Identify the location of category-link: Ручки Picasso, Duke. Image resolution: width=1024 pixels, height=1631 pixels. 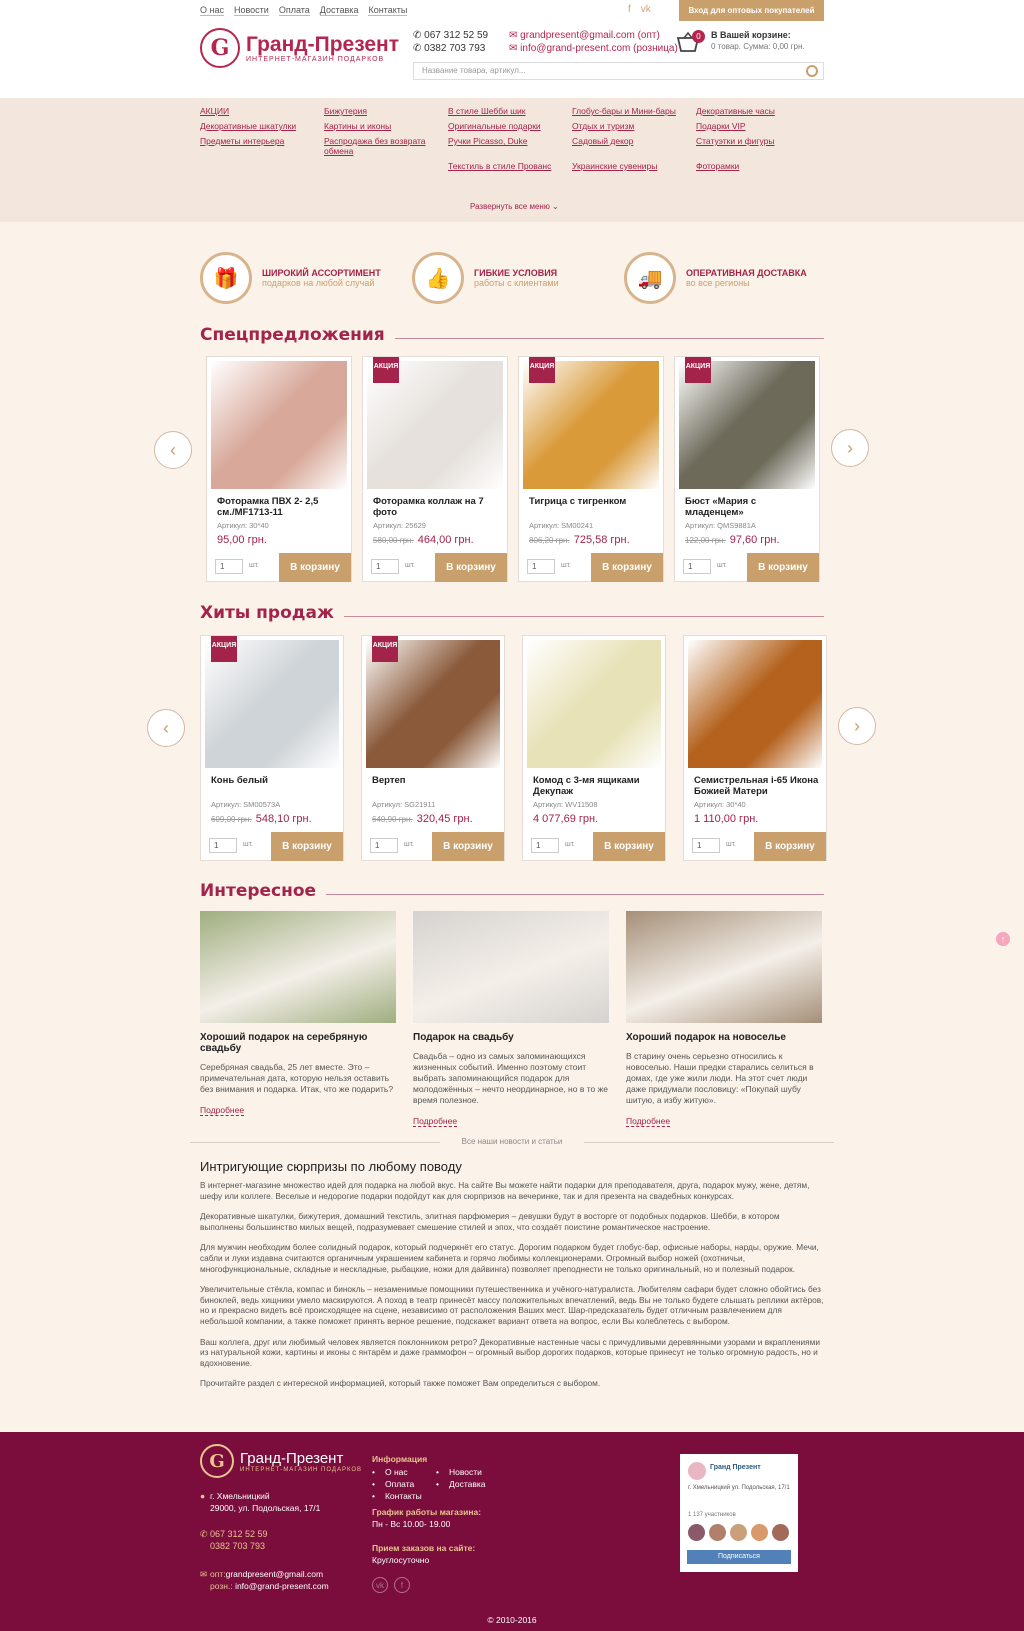
(510, 146).